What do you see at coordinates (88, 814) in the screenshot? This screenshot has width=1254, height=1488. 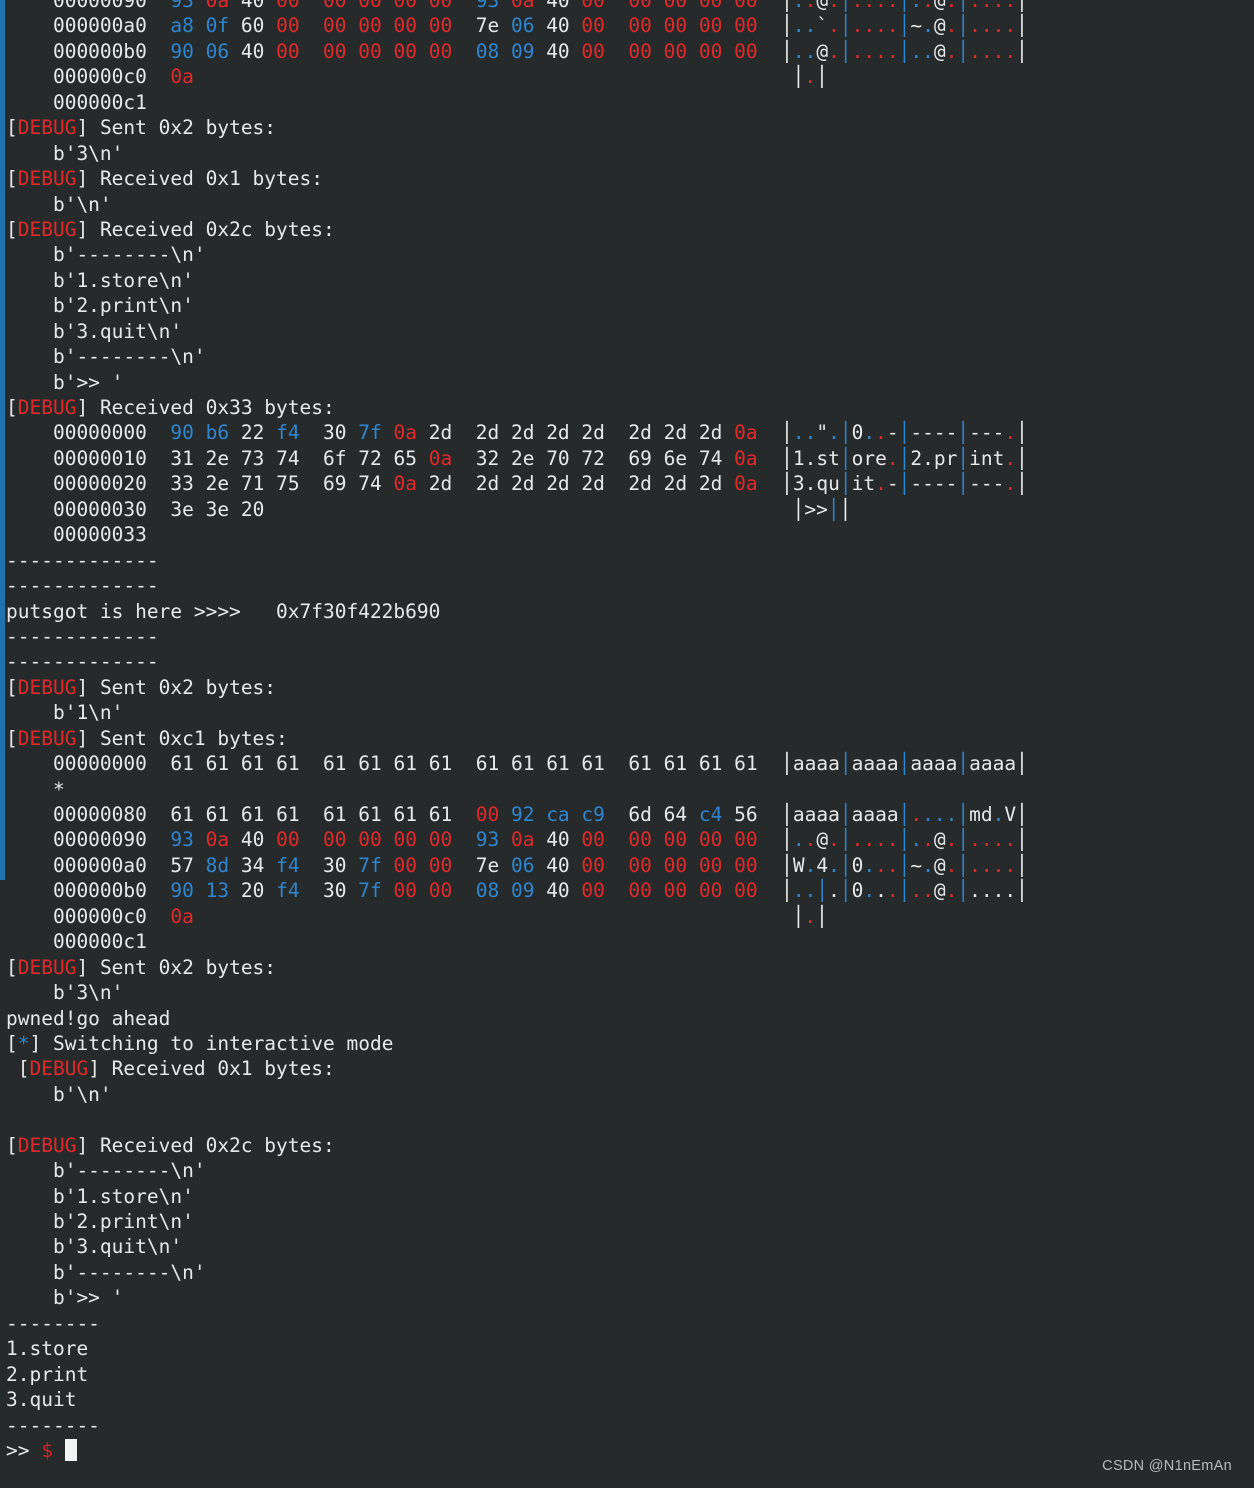 I see `hexdump-offset: 00000080` at bounding box center [88, 814].